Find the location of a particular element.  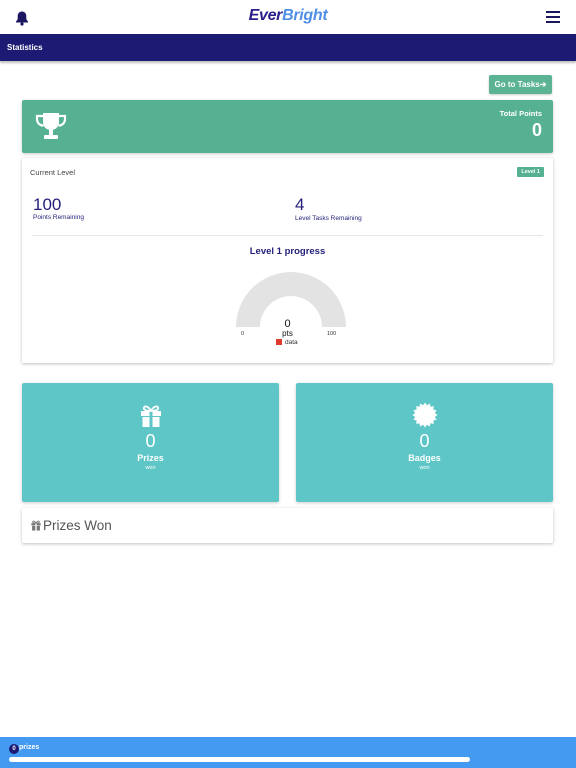

arrow-right-icon: ➔ is located at coordinates (543, 84).